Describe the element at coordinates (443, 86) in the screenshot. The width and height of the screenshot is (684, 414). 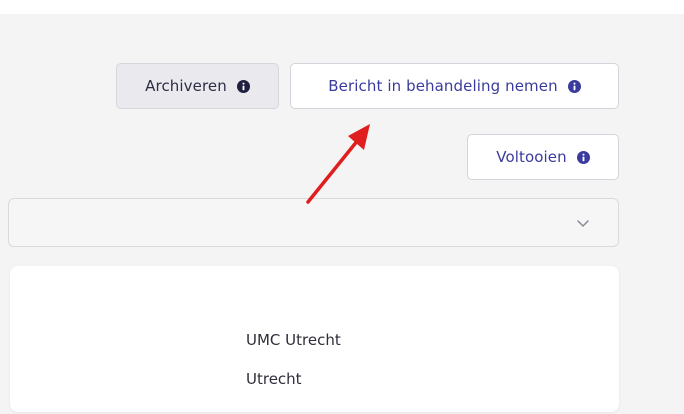
I see `take-in-handling-label: Bericht in behandeling nemen` at that location.